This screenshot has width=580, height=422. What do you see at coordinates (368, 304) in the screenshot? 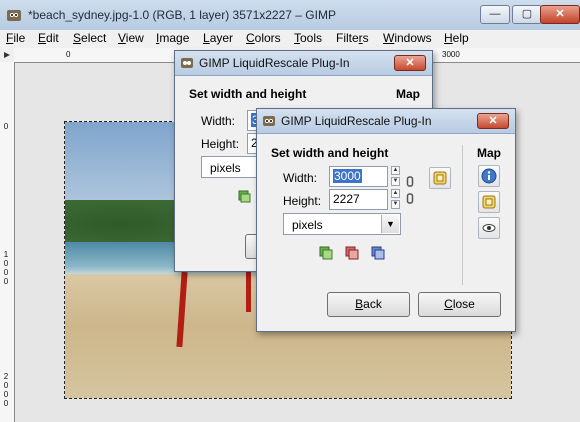
I see `back-button: Back` at bounding box center [368, 304].